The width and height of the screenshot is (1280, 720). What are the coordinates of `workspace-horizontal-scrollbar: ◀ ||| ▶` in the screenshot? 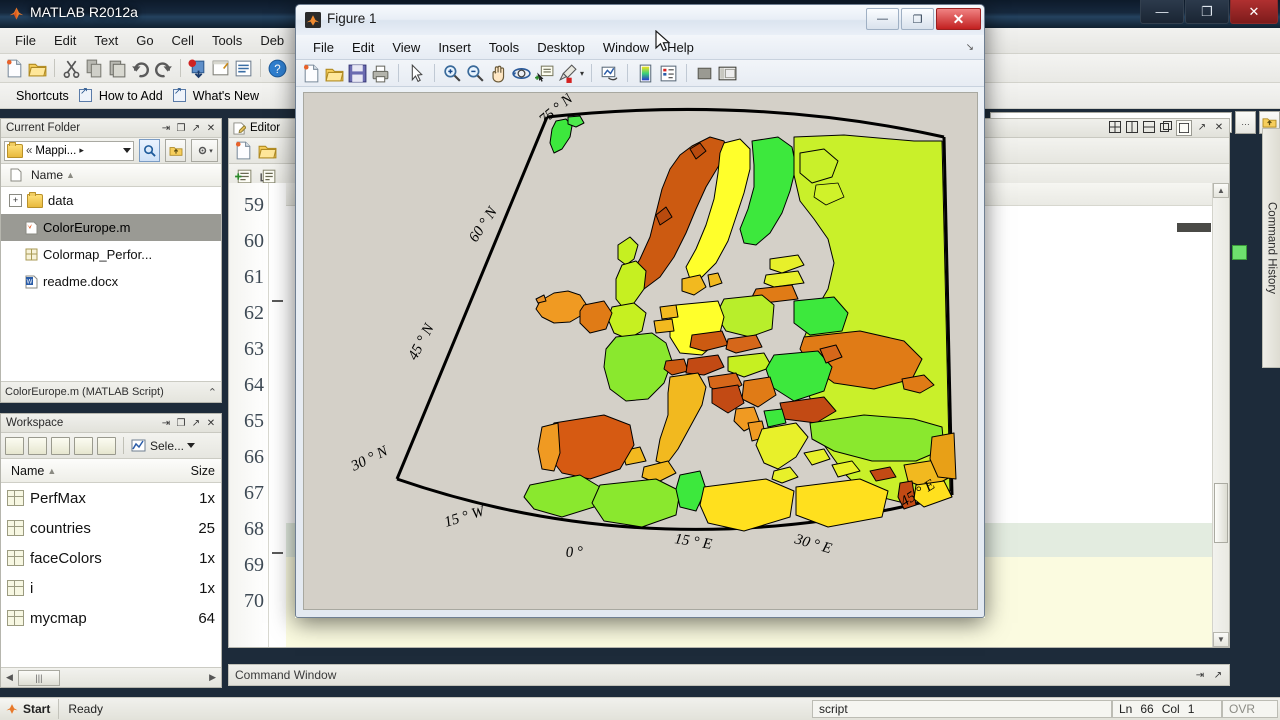 It's located at (111, 677).